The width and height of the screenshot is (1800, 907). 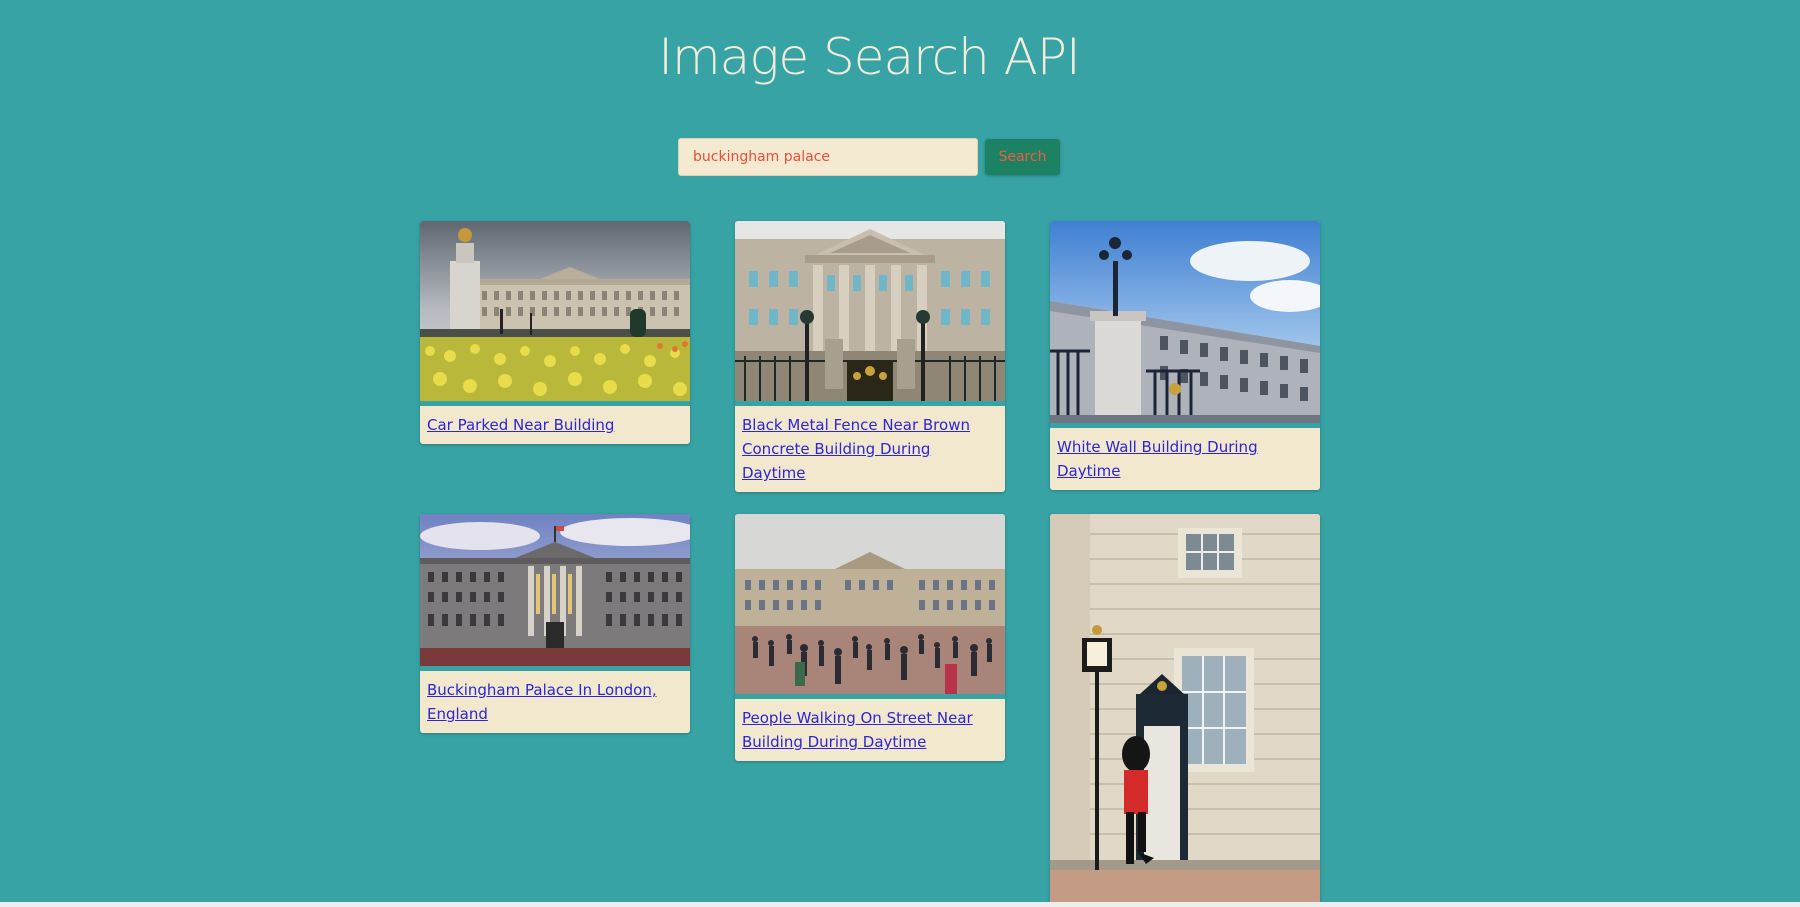 I want to click on result-card, so click(x=1185, y=709).